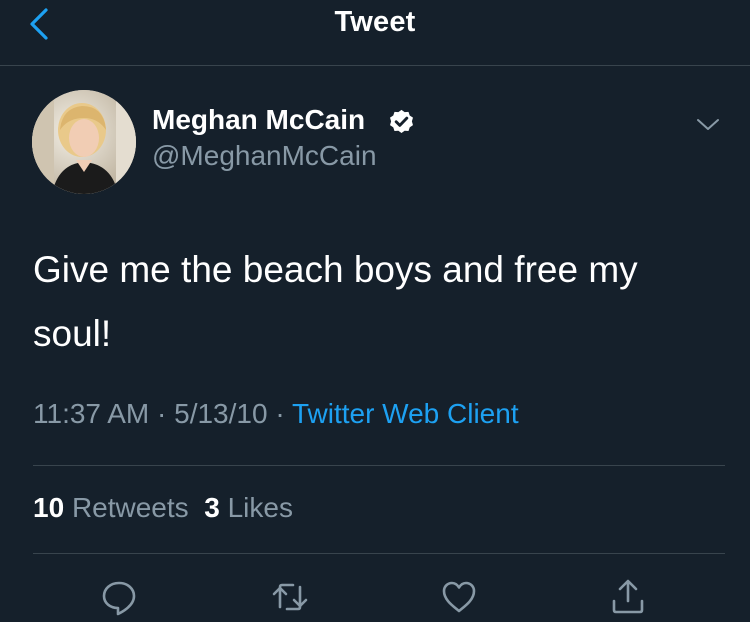 The height and width of the screenshot is (622, 750). I want to click on tweet-date: 5/13/10, so click(221, 413).